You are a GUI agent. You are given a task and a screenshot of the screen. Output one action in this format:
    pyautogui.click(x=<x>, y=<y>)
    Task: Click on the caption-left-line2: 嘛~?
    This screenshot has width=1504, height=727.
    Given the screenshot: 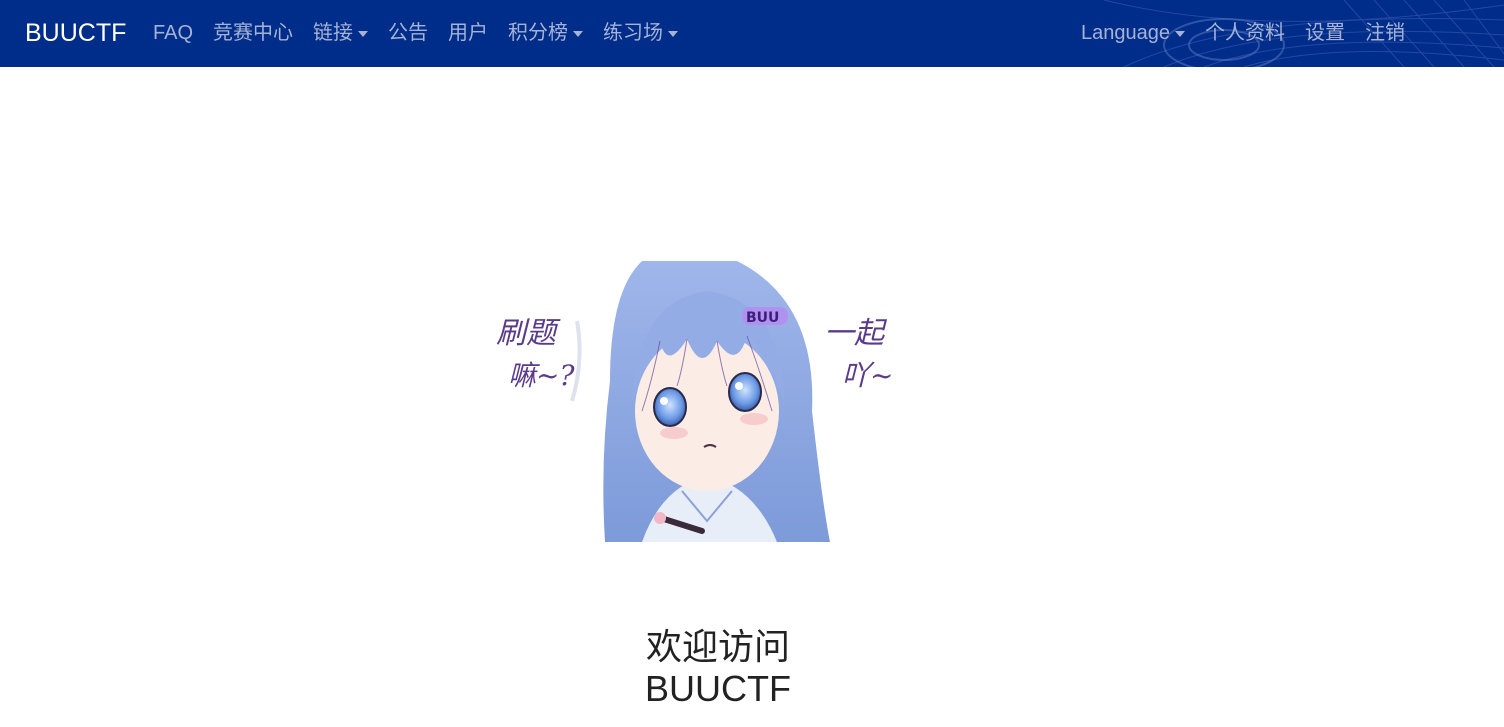 What is the action you would take?
    pyautogui.click(x=541, y=375)
    